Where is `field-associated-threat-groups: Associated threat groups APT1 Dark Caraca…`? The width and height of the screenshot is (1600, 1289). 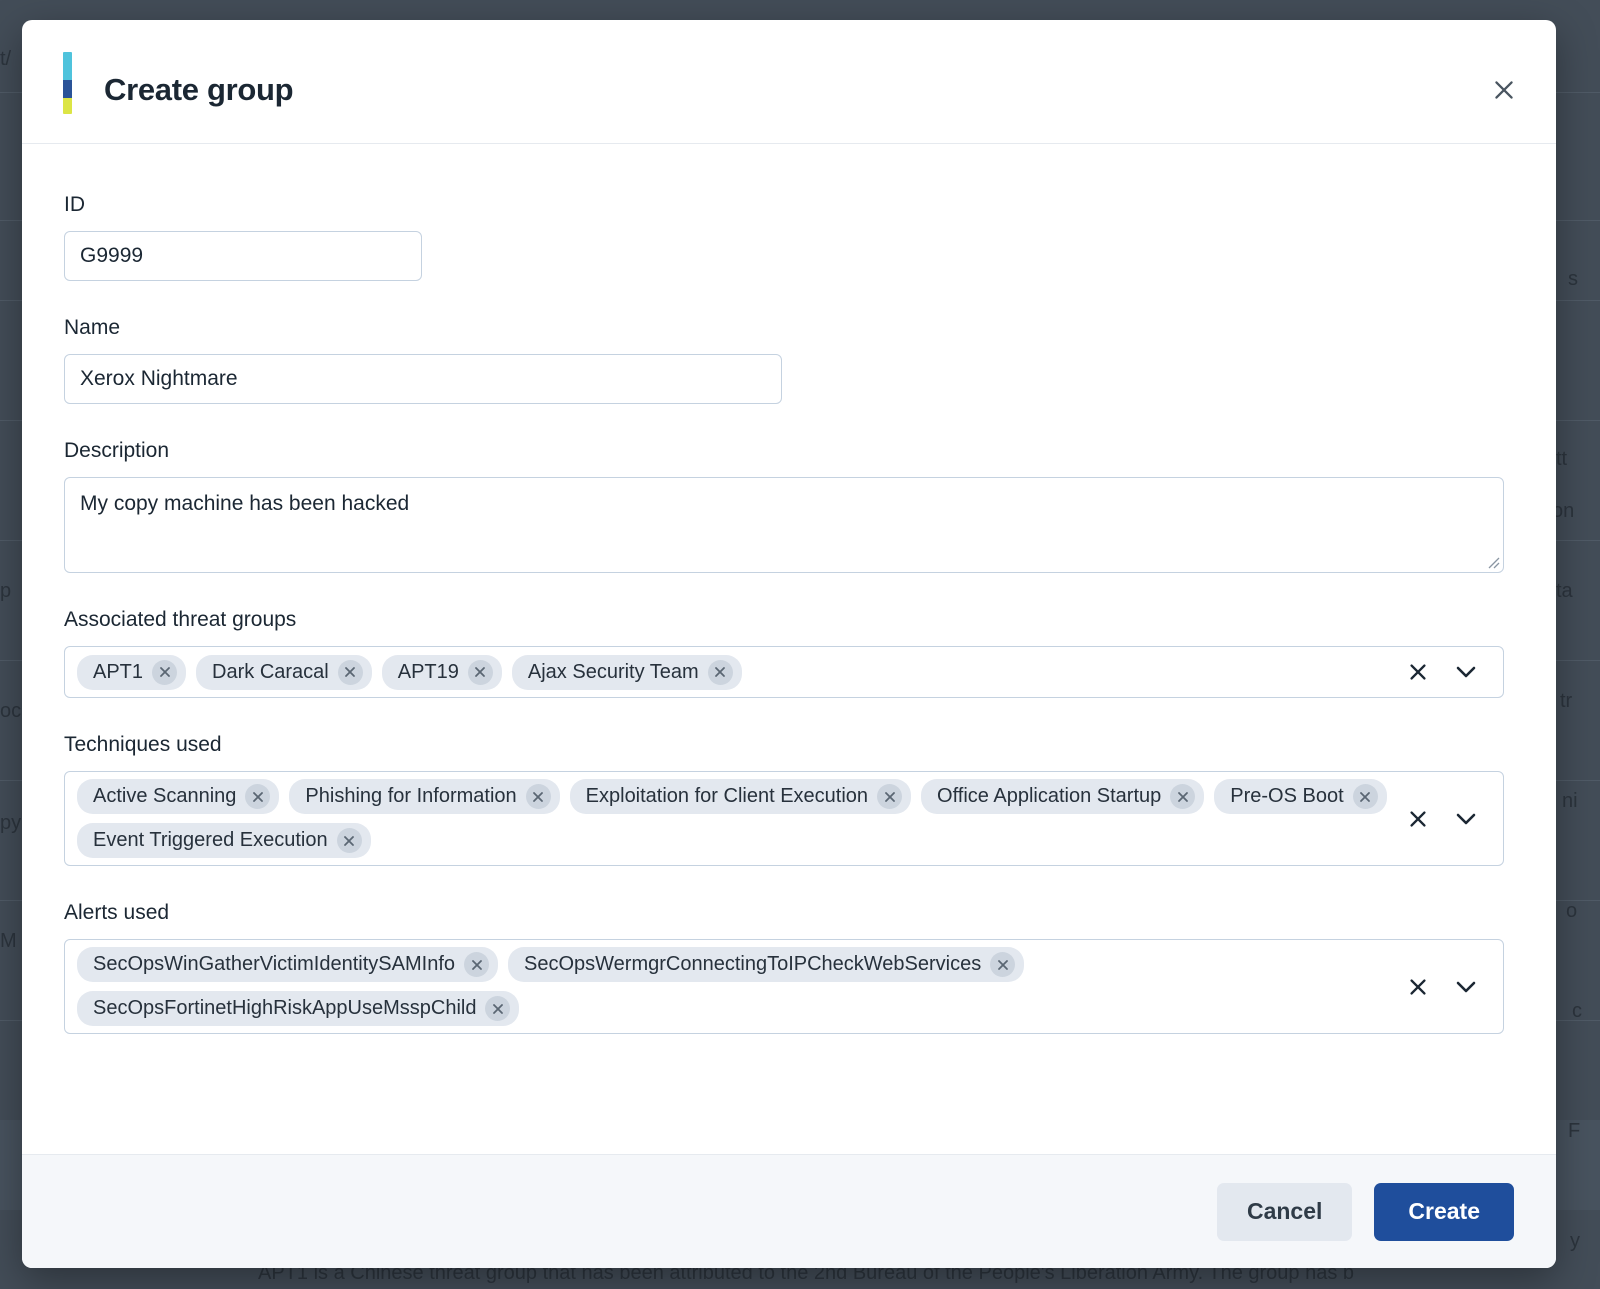
field-associated-threat-groups: Associated threat groups APT1 Dark Caraca… is located at coordinates (789, 652).